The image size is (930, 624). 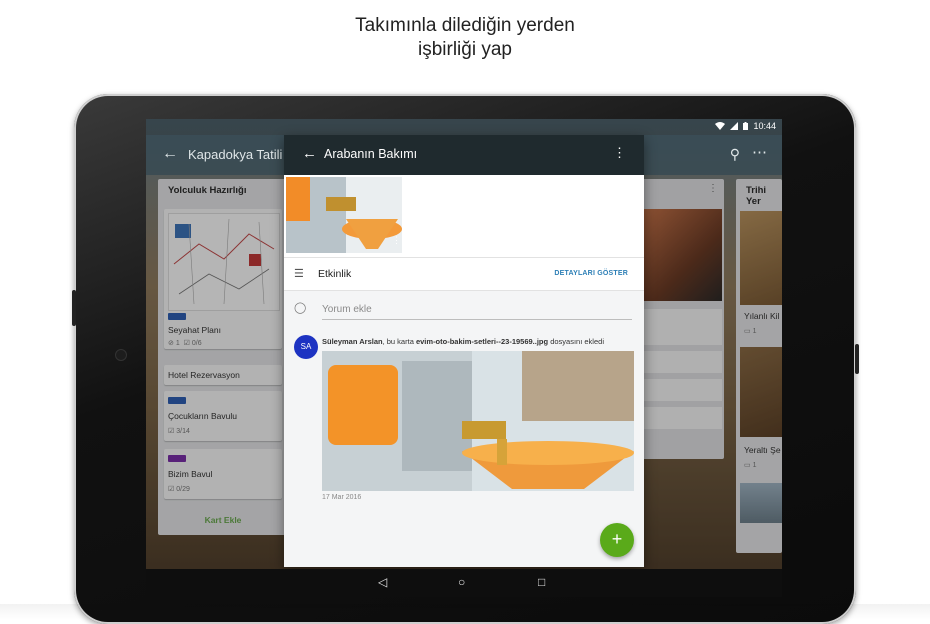 What do you see at coordinates (299, 274) in the screenshot?
I see `activity-list-icon: ☰` at bounding box center [299, 274].